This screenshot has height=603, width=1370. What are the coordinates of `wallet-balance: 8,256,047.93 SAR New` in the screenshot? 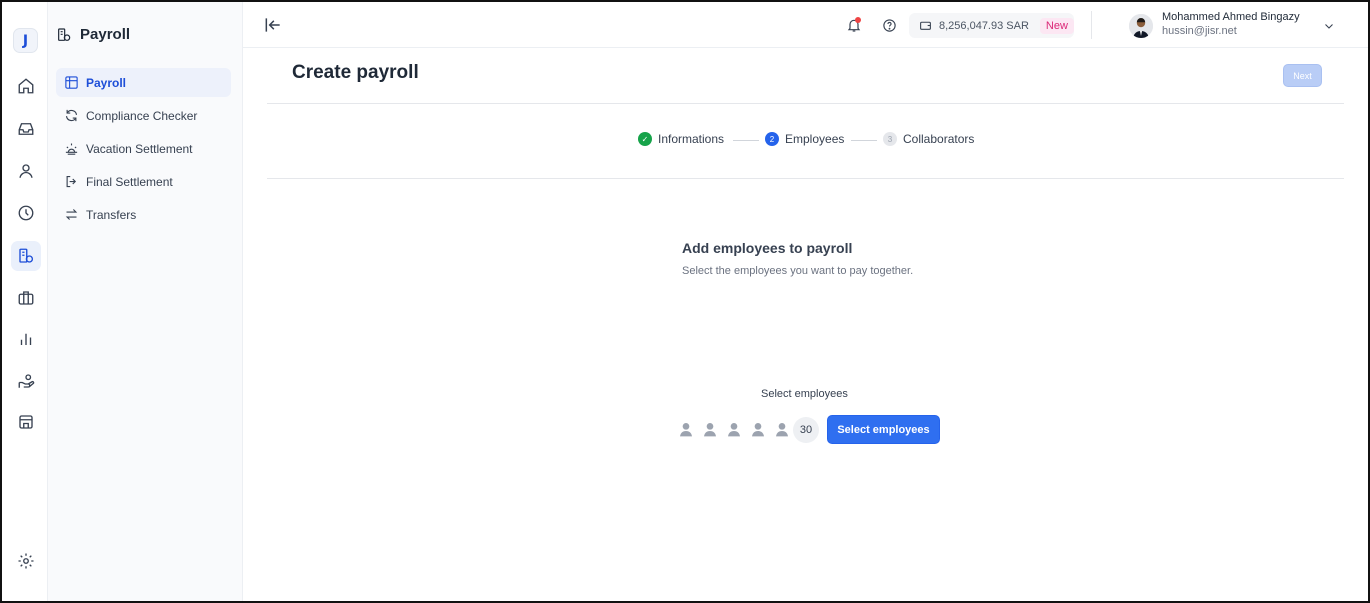 It's located at (991, 25).